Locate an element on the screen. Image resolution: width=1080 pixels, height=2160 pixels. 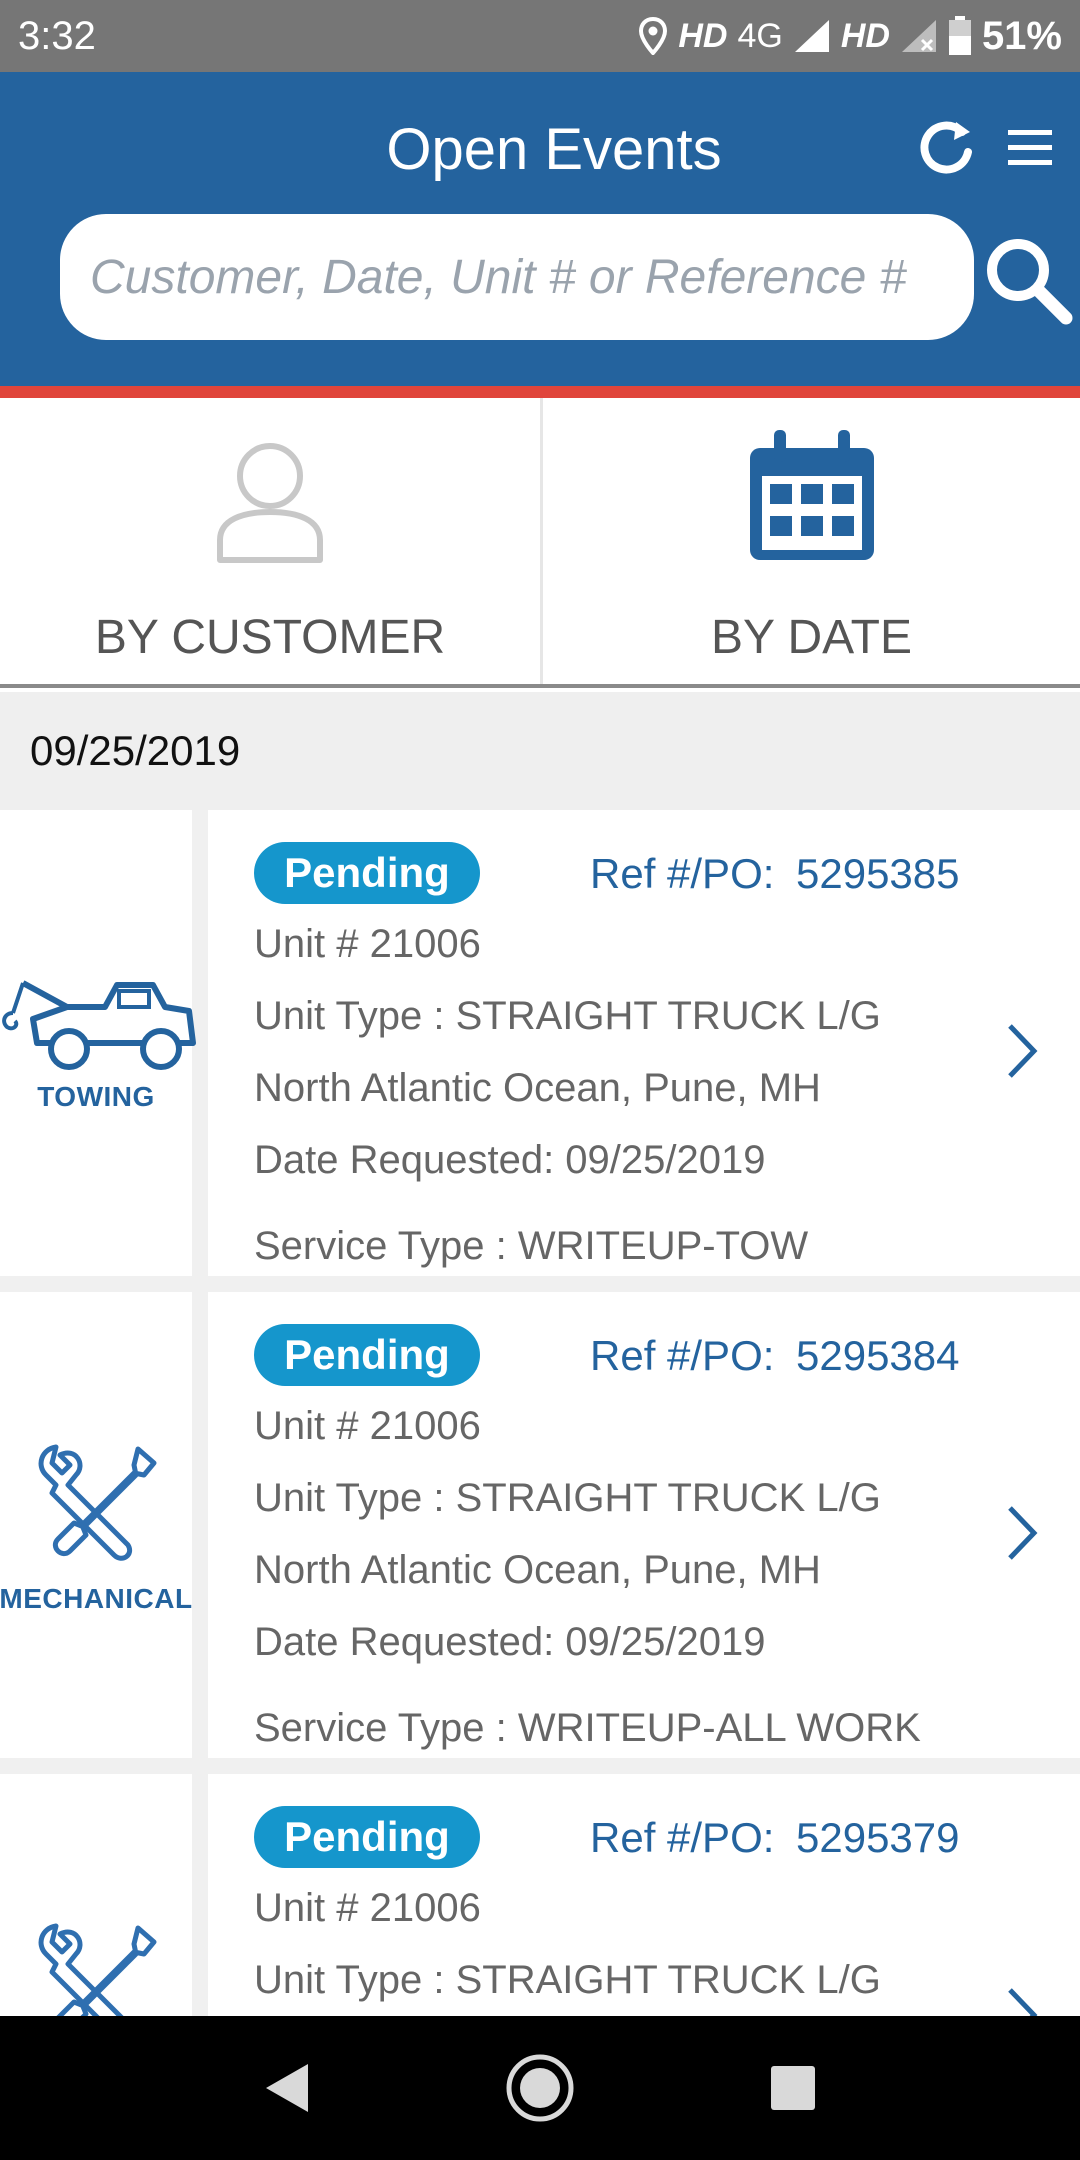
event-category-label: MECHANICAL is located at coordinates (96, 1598).